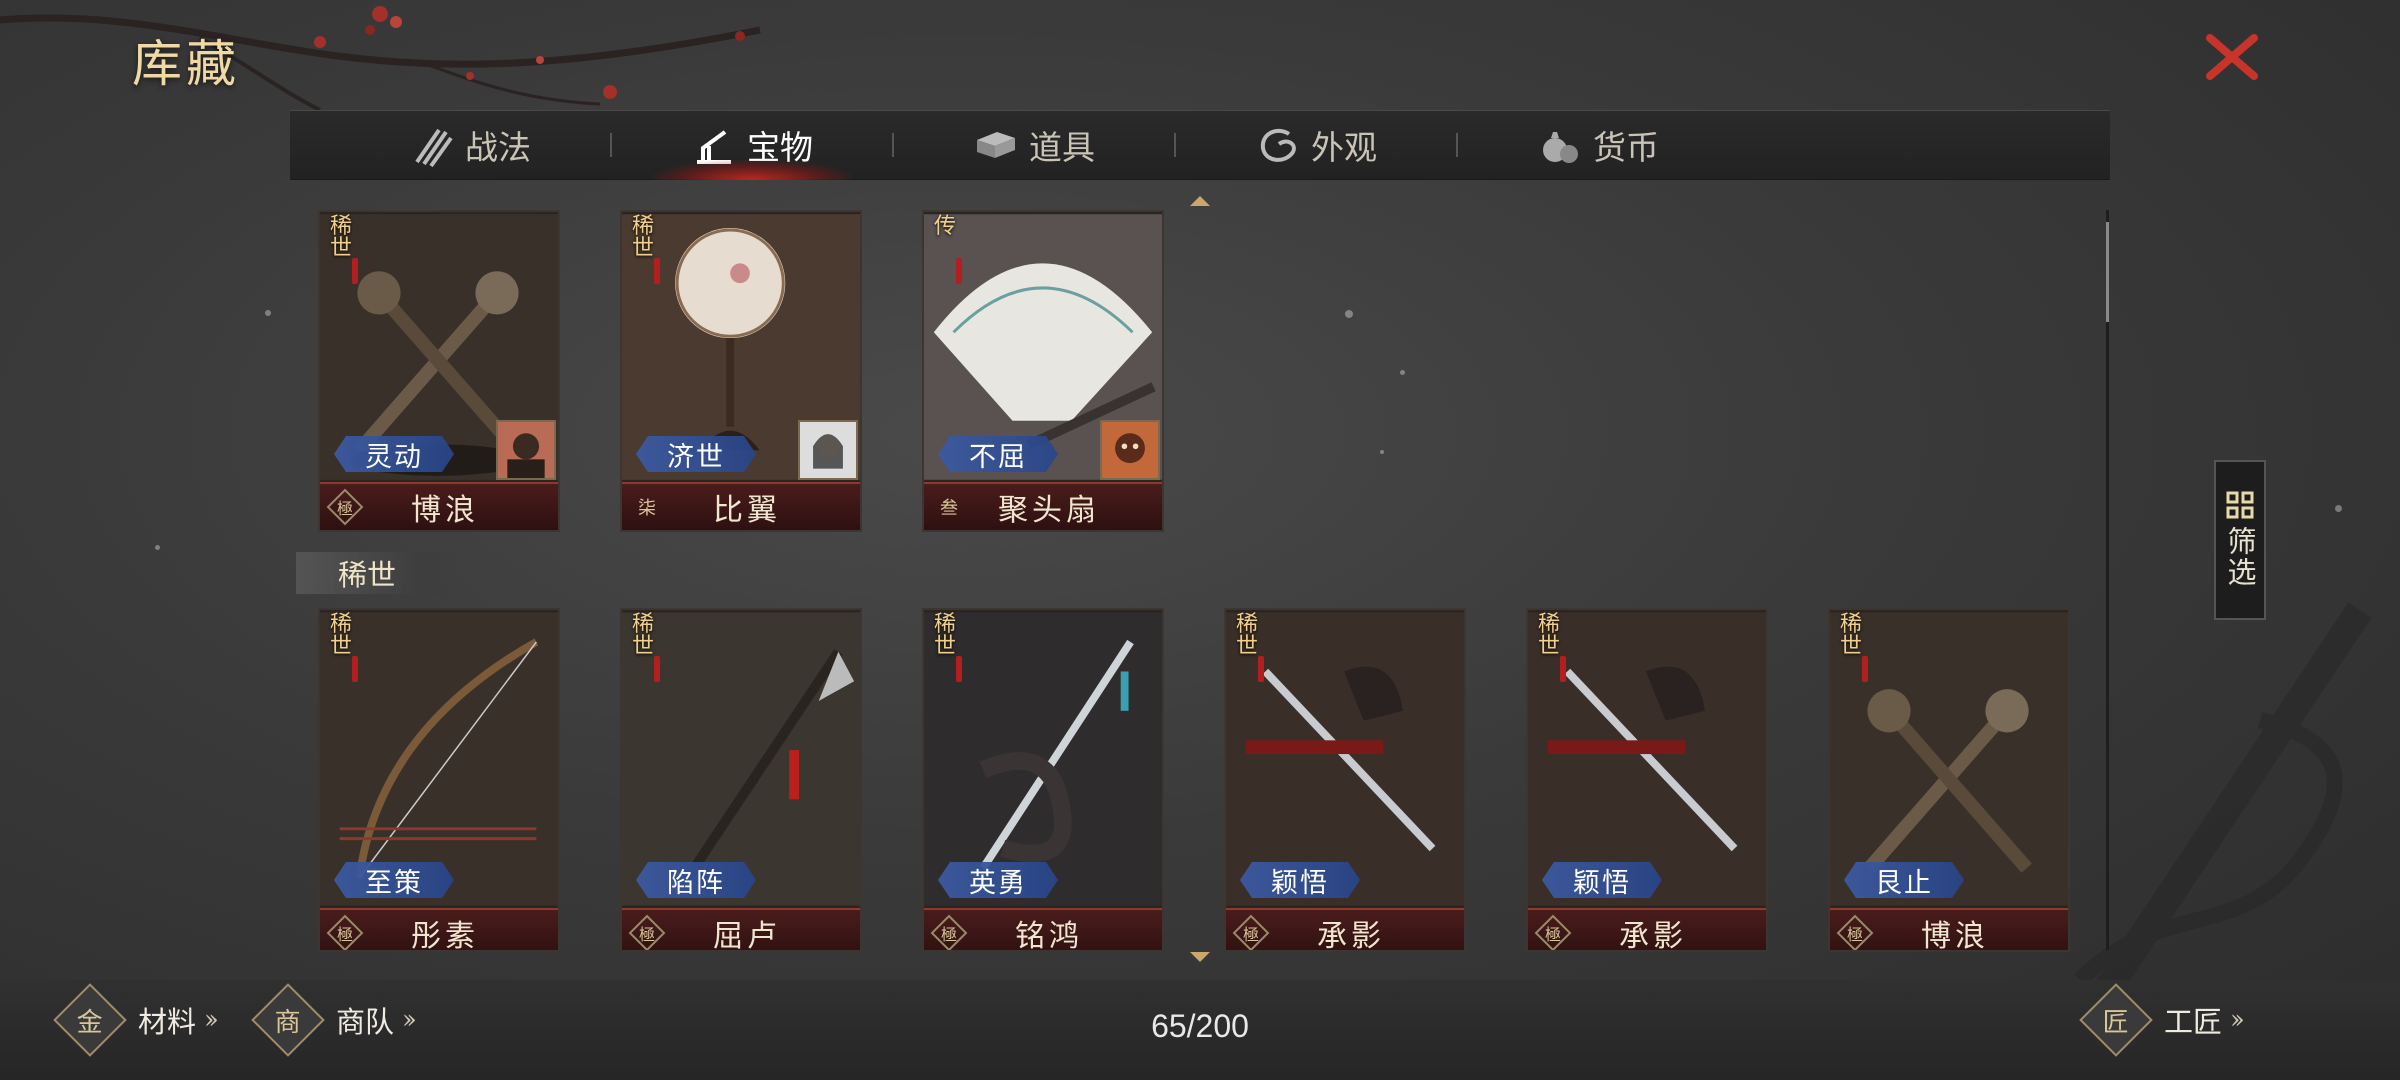 This screenshot has width=2400, height=1080. I want to click on tab-currency: 货币, so click(1598, 145).